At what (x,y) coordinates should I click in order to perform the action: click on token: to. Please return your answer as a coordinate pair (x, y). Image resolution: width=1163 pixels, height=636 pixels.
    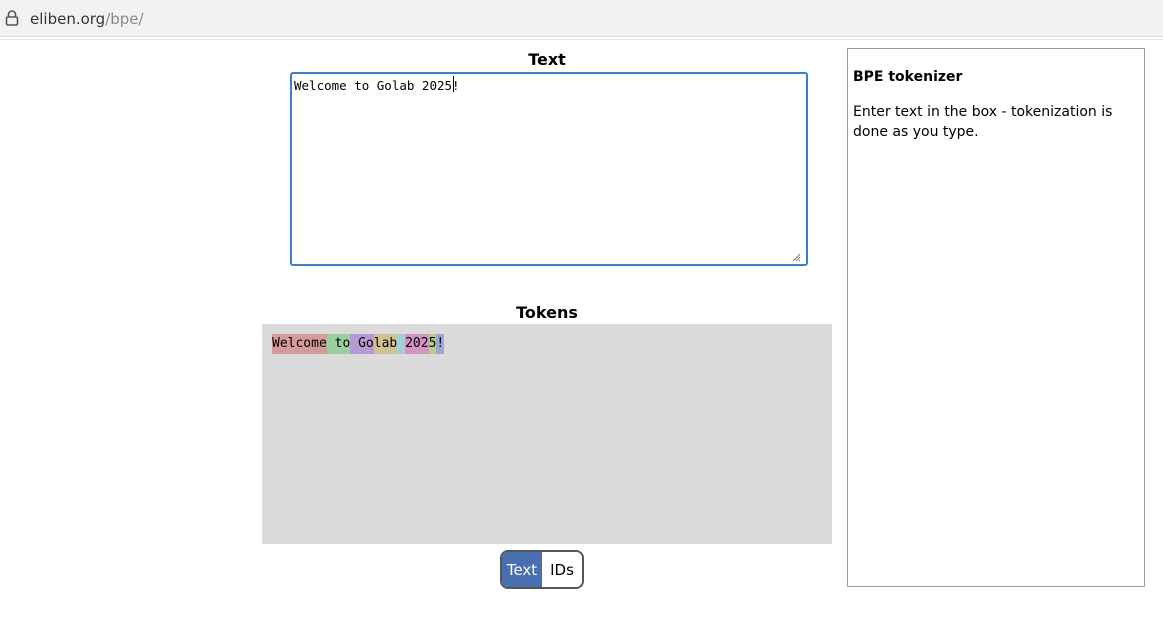
    Looking at the image, I should click on (338, 344).